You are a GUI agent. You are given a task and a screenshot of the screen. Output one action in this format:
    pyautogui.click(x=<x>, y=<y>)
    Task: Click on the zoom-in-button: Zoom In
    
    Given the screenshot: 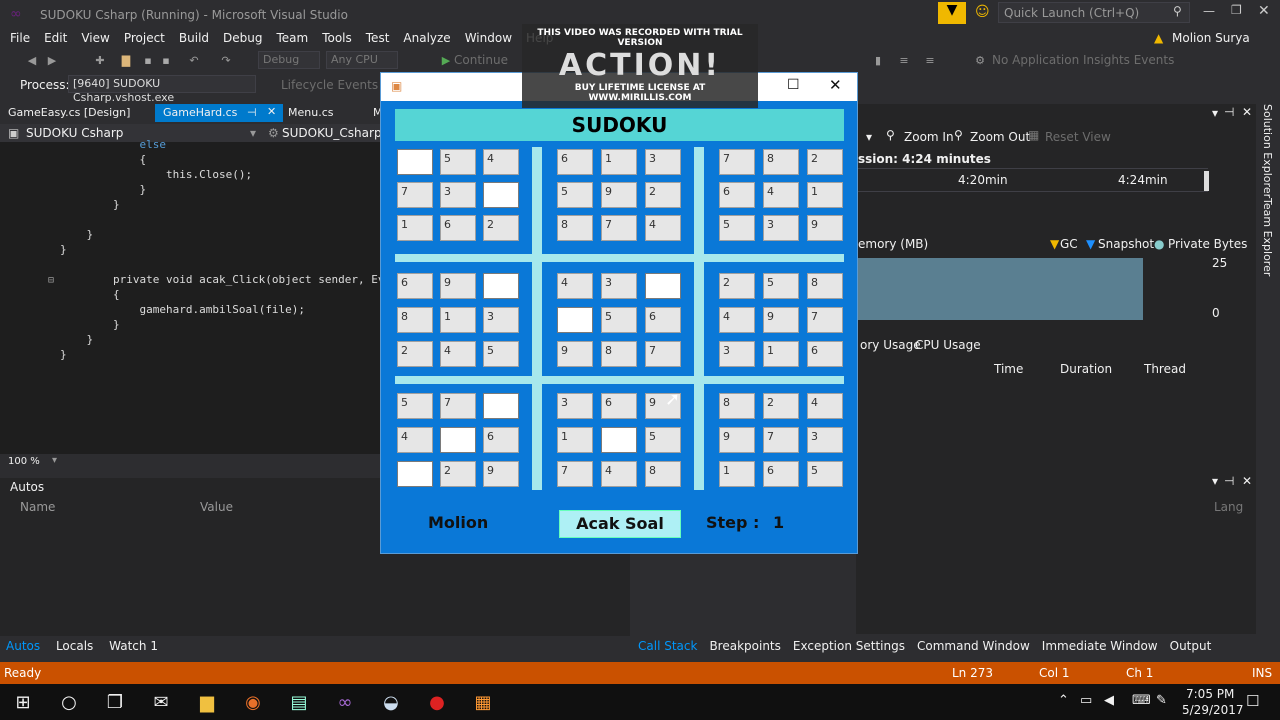 What is the action you would take?
    pyautogui.click(x=929, y=137)
    